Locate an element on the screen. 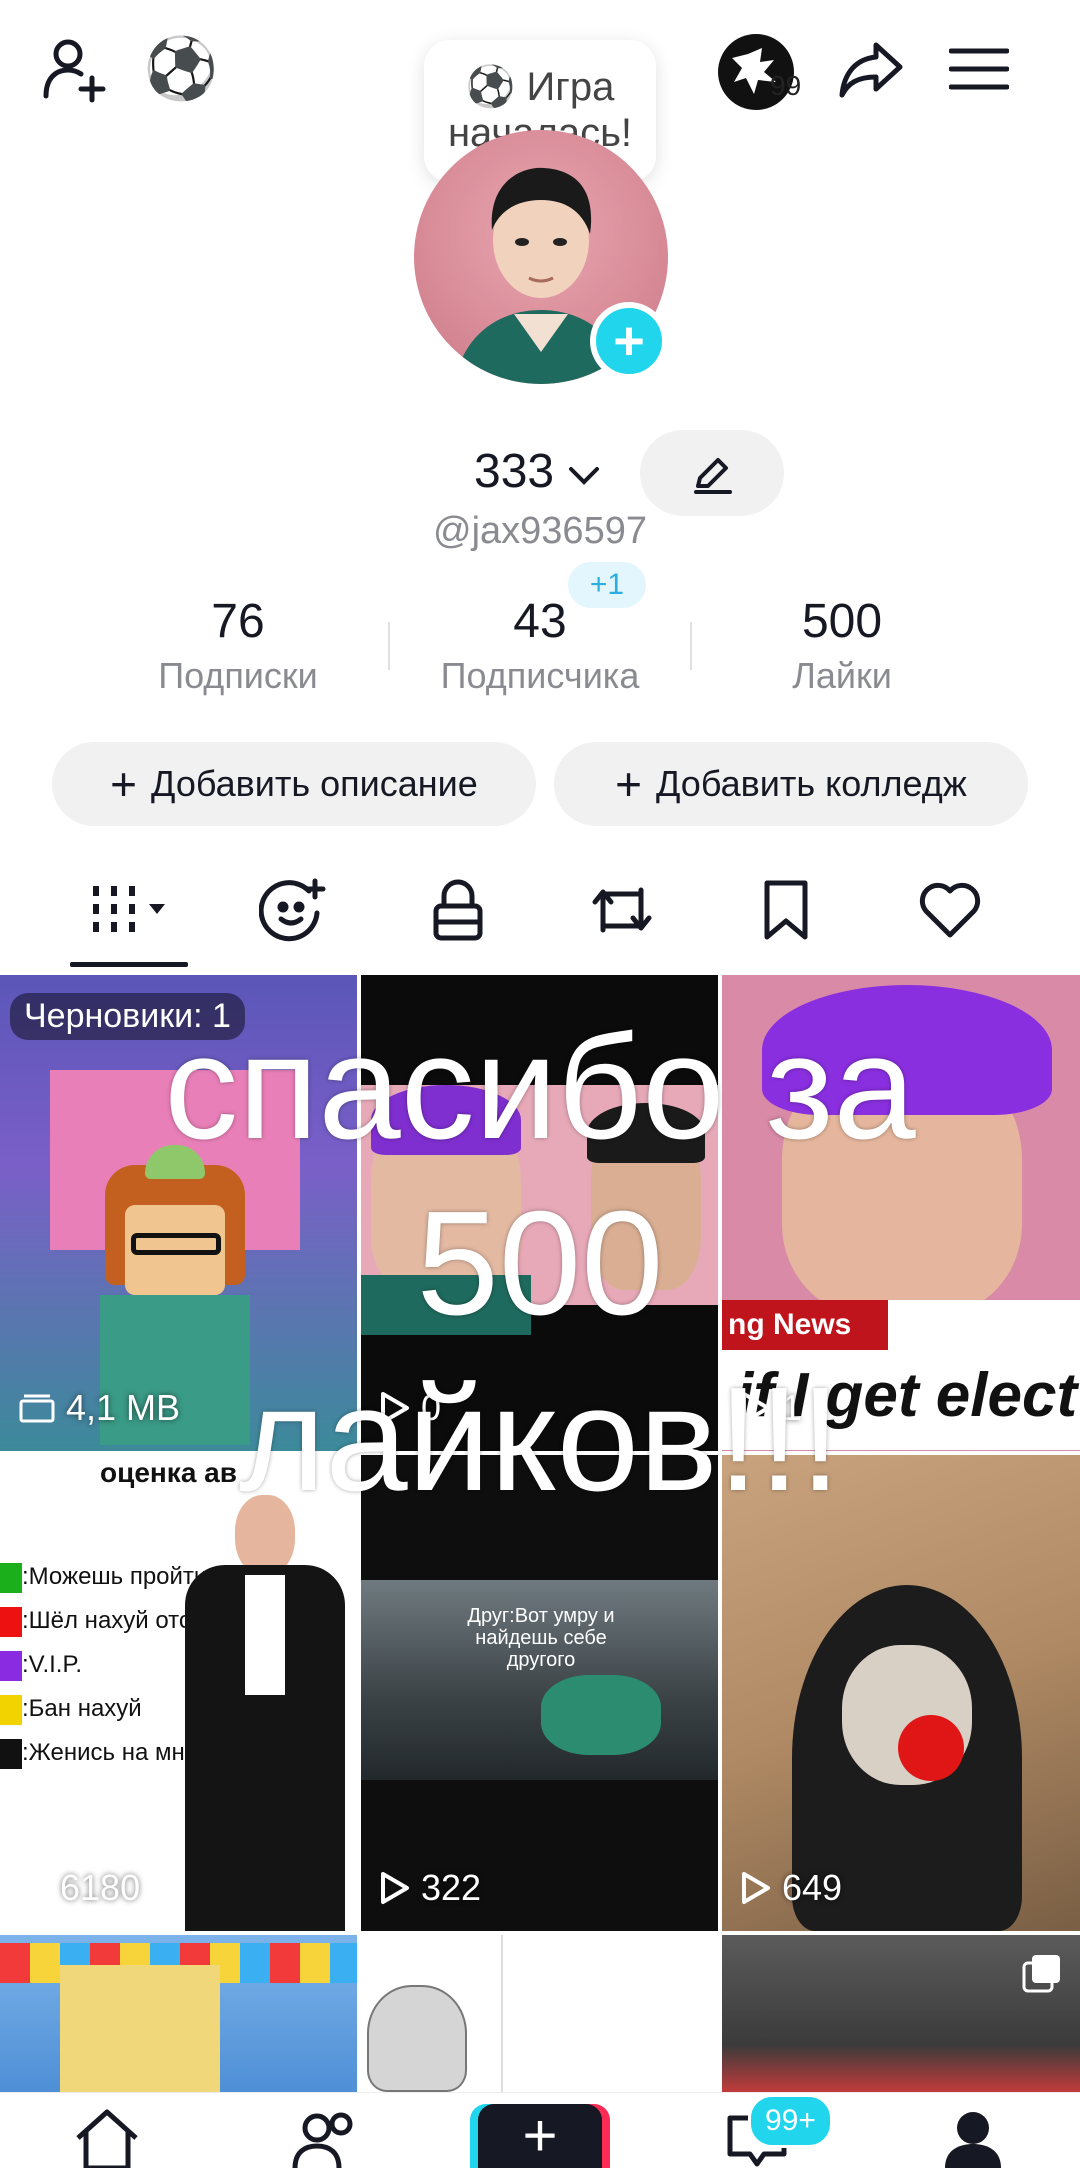 This screenshot has width=1080, height=2169. rating-item: :Женись на мне is located at coordinates (110, 1752).